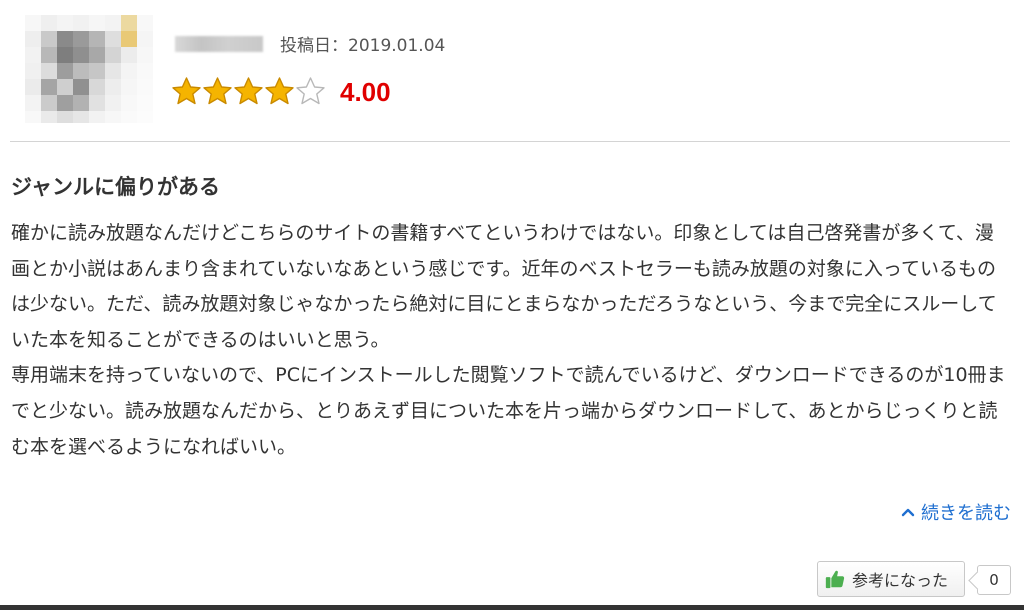 This screenshot has width=1024, height=610. What do you see at coordinates (310, 91) in the screenshot?
I see `star-empty-icon` at bounding box center [310, 91].